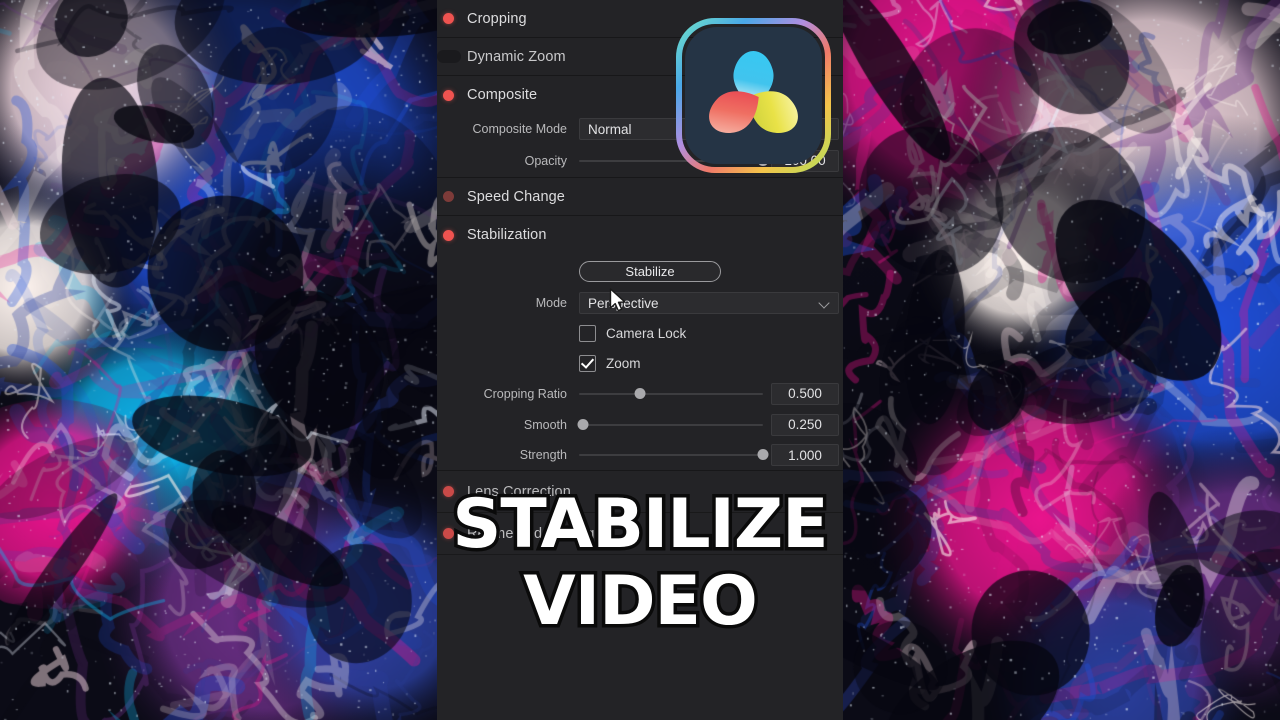 This screenshot has width=1280, height=720. Describe the element at coordinates (448, 196) in the screenshot. I see `speed-change-enable-dot` at that location.